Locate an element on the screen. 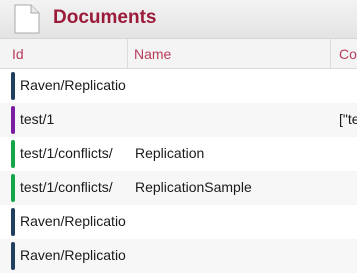  table-row: test/1/conflicts/ Replication is located at coordinates (178, 154).